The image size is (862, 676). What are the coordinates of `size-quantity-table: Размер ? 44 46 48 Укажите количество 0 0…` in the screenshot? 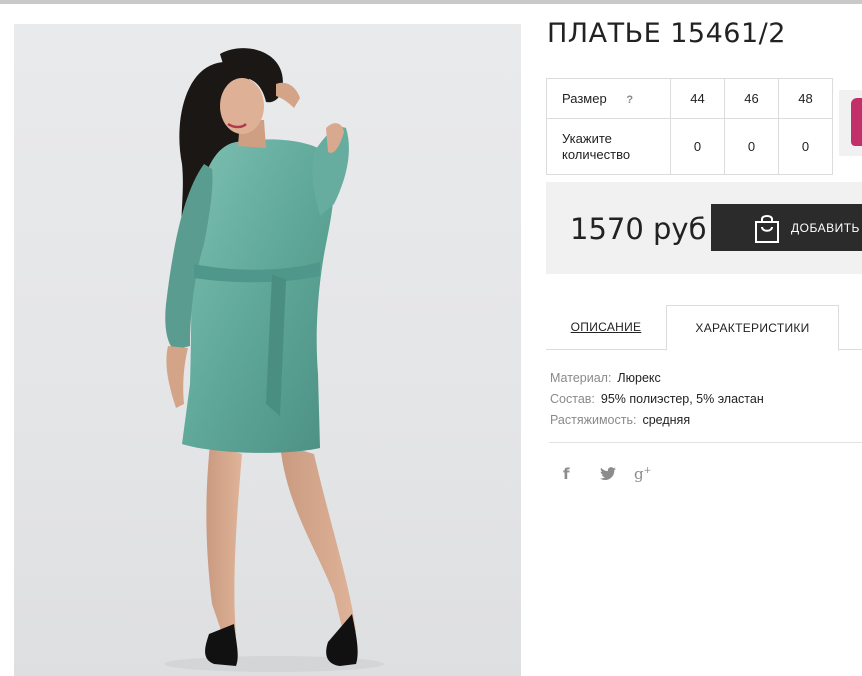 It's located at (689, 126).